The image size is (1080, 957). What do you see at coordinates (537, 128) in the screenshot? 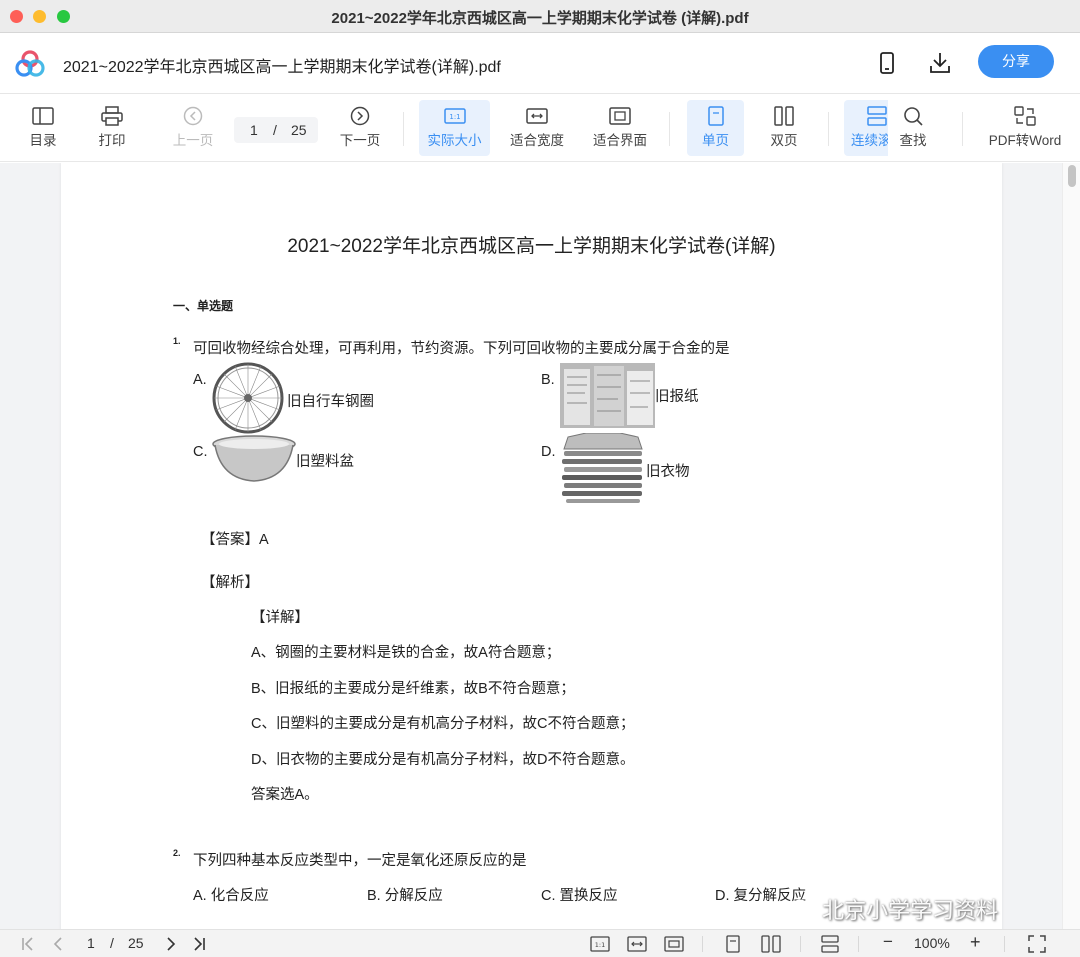
I see `fit-width-button: 适合宽度` at bounding box center [537, 128].